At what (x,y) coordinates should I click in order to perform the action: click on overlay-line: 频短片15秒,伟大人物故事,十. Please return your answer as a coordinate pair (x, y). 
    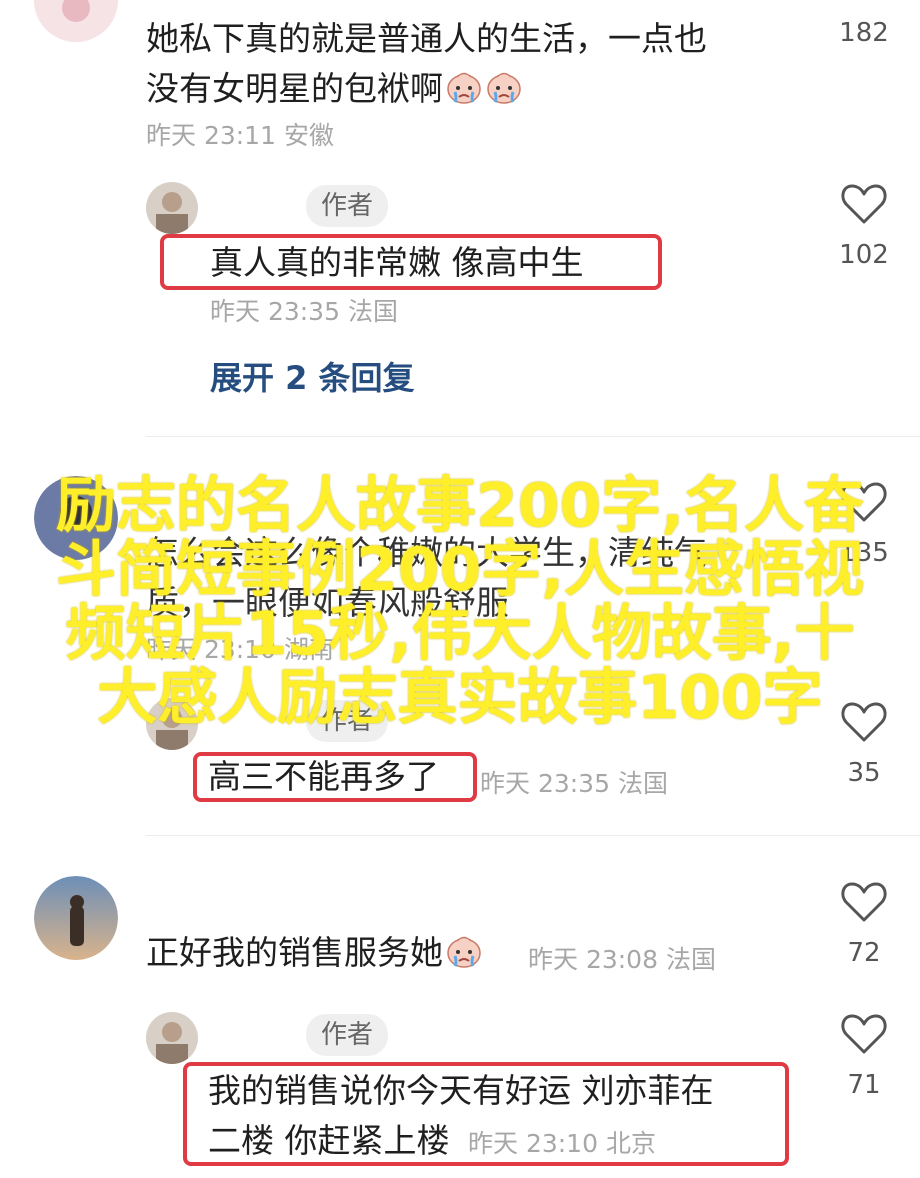
    Looking at the image, I should click on (460, 634).